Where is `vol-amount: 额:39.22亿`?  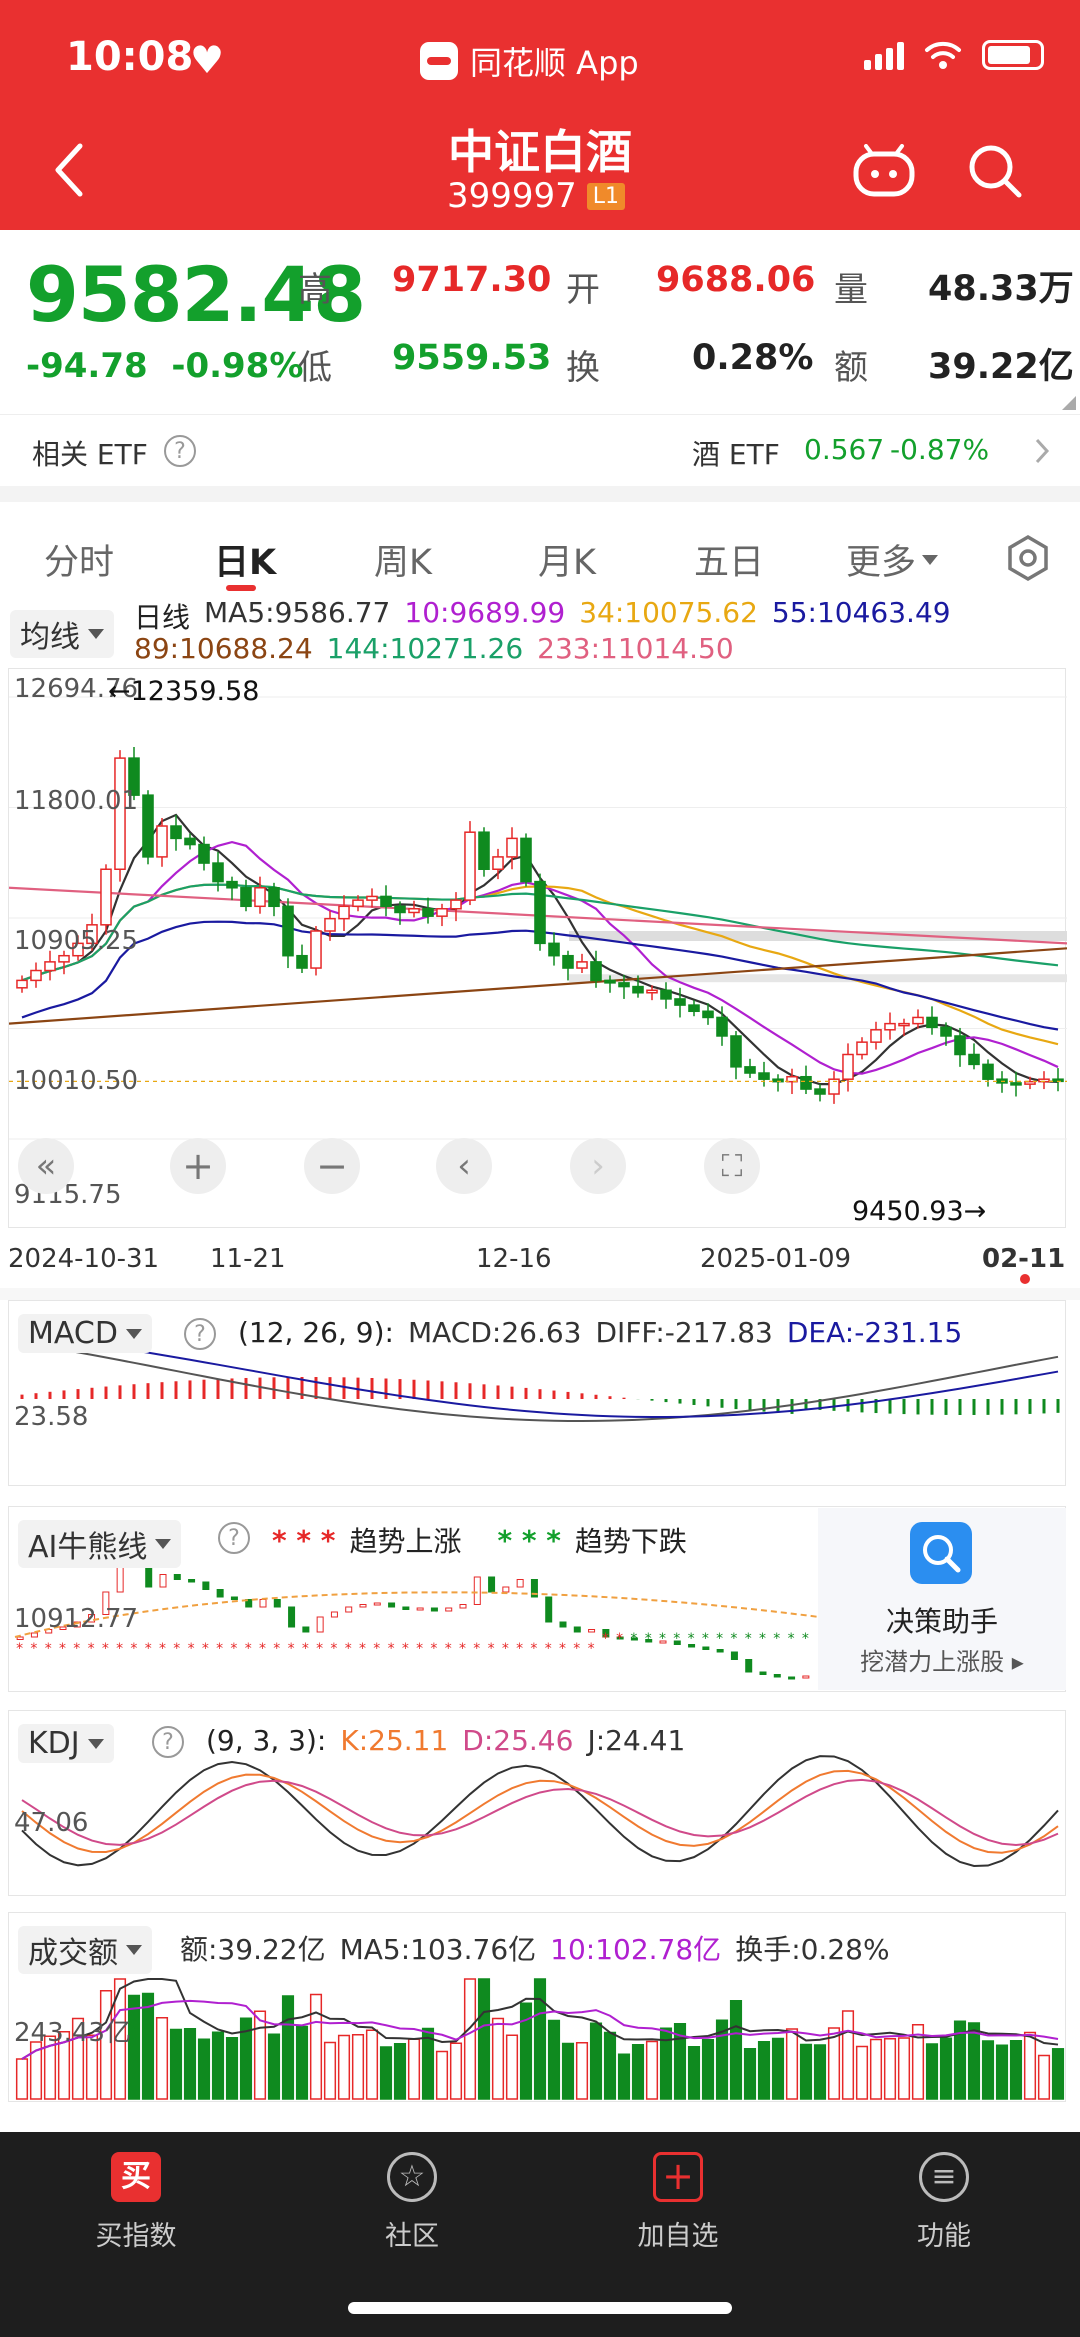
vol-amount: 额:39.22亿 is located at coordinates (253, 1949).